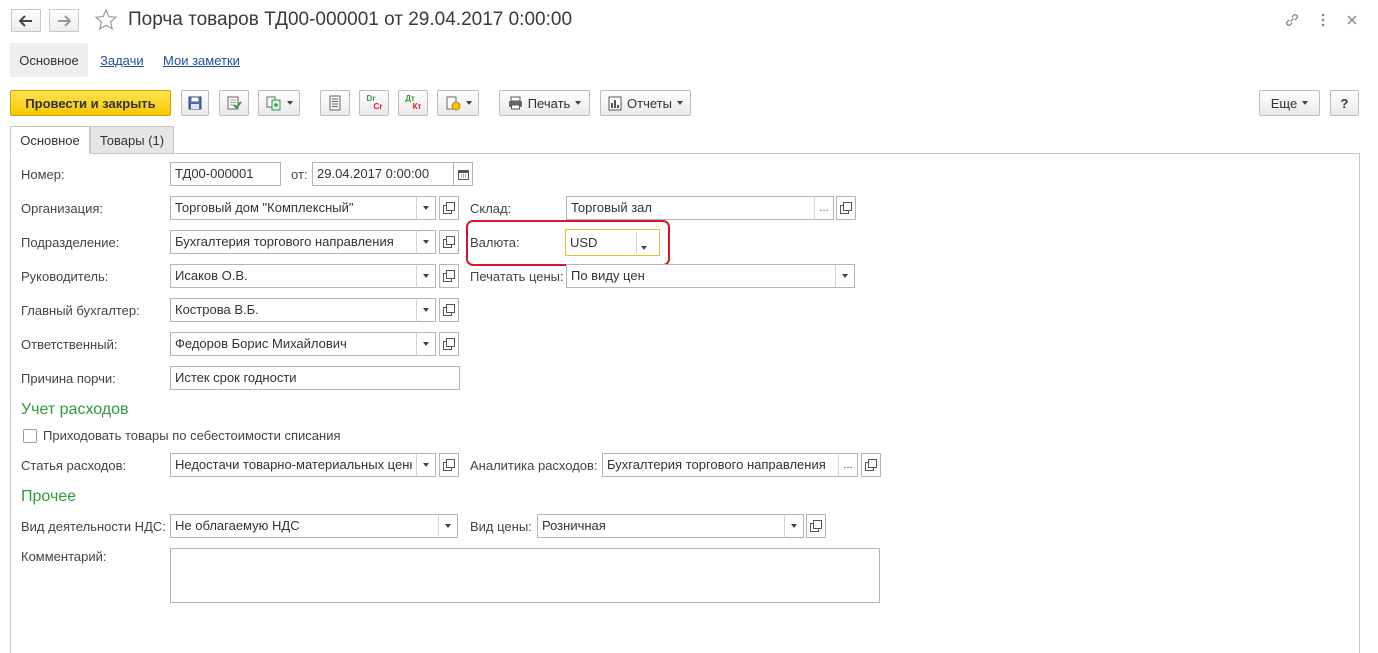  Describe the element at coordinates (374, 103) in the screenshot. I see `dr-cr-button: Dr Cr` at that location.